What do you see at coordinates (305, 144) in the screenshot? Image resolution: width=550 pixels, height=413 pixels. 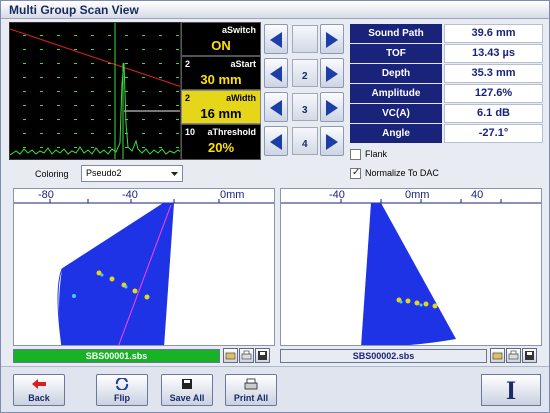 I see `group-number: 4` at bounding box center [305, 144].